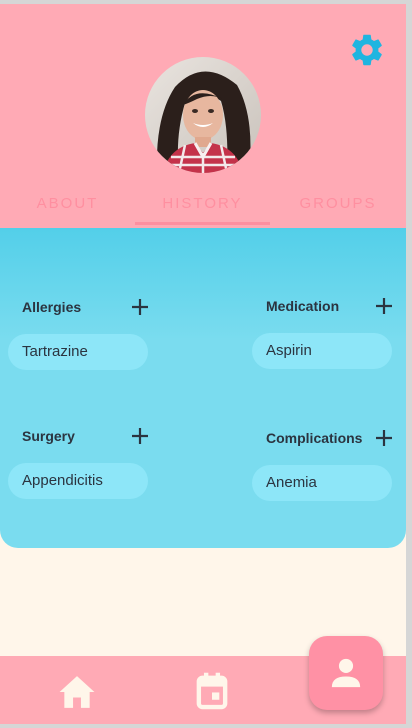 This screenshot has width=412, height=728. What do you see at coordinates (140, 307) in the screenshot?
I see `add-allergy-icon` at bounding box center [140, 307].